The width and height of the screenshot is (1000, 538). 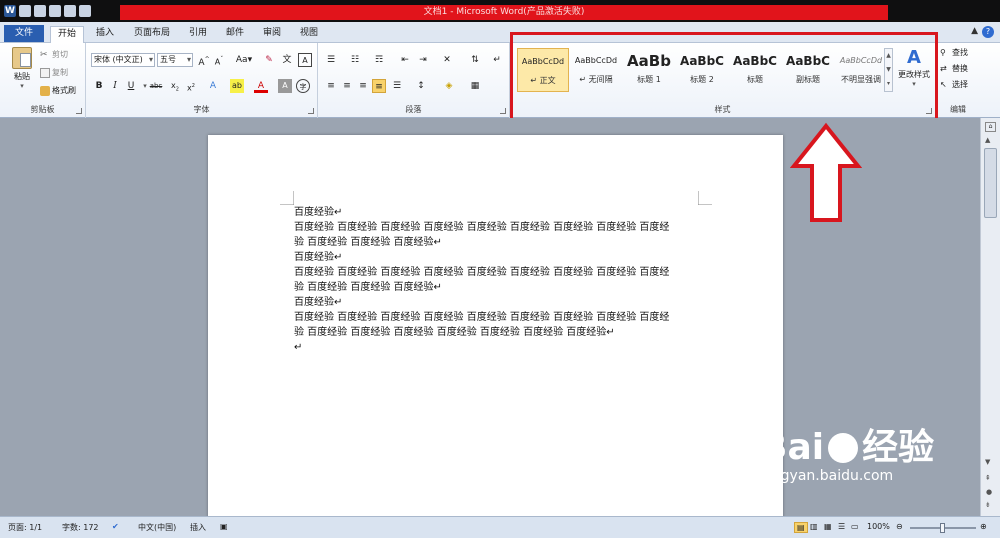 What do you see at coordinates (24, 33) in the screenshot?
I see `tab-file: 文件` at bounding box center [24, 33].